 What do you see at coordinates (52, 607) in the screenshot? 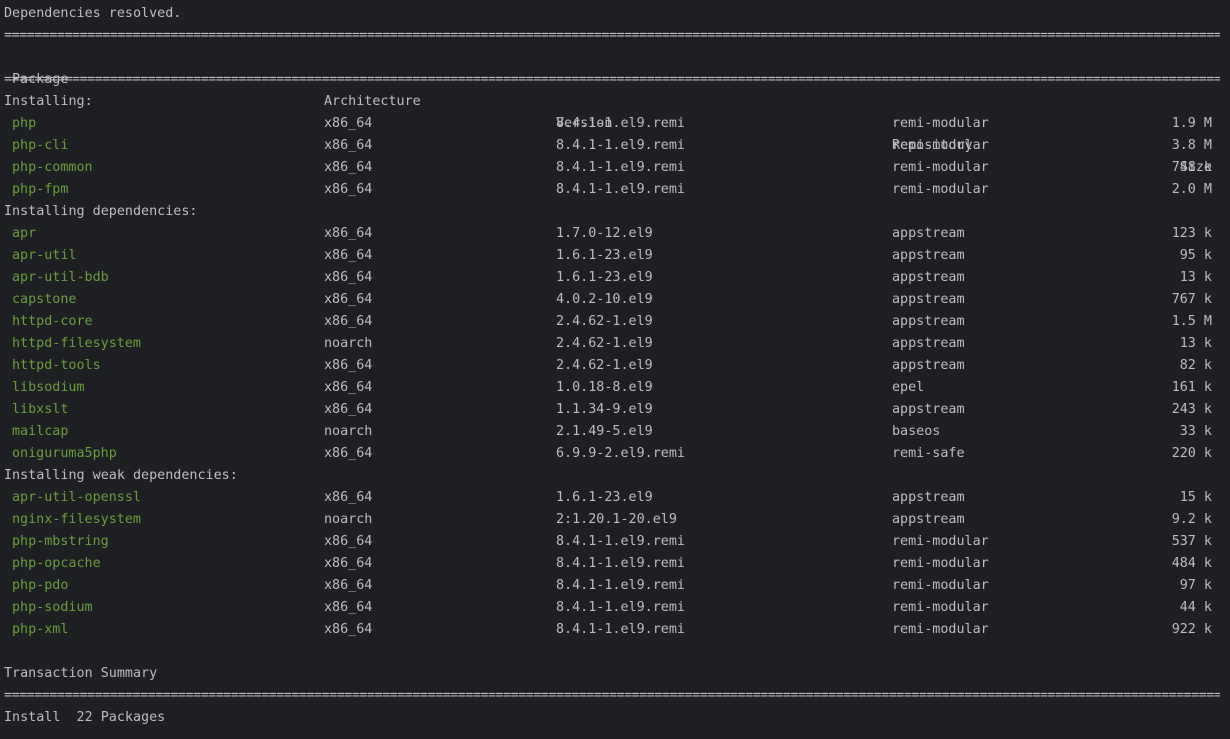
I see `package-name: php-sodium` at bounding box center [52, 607].